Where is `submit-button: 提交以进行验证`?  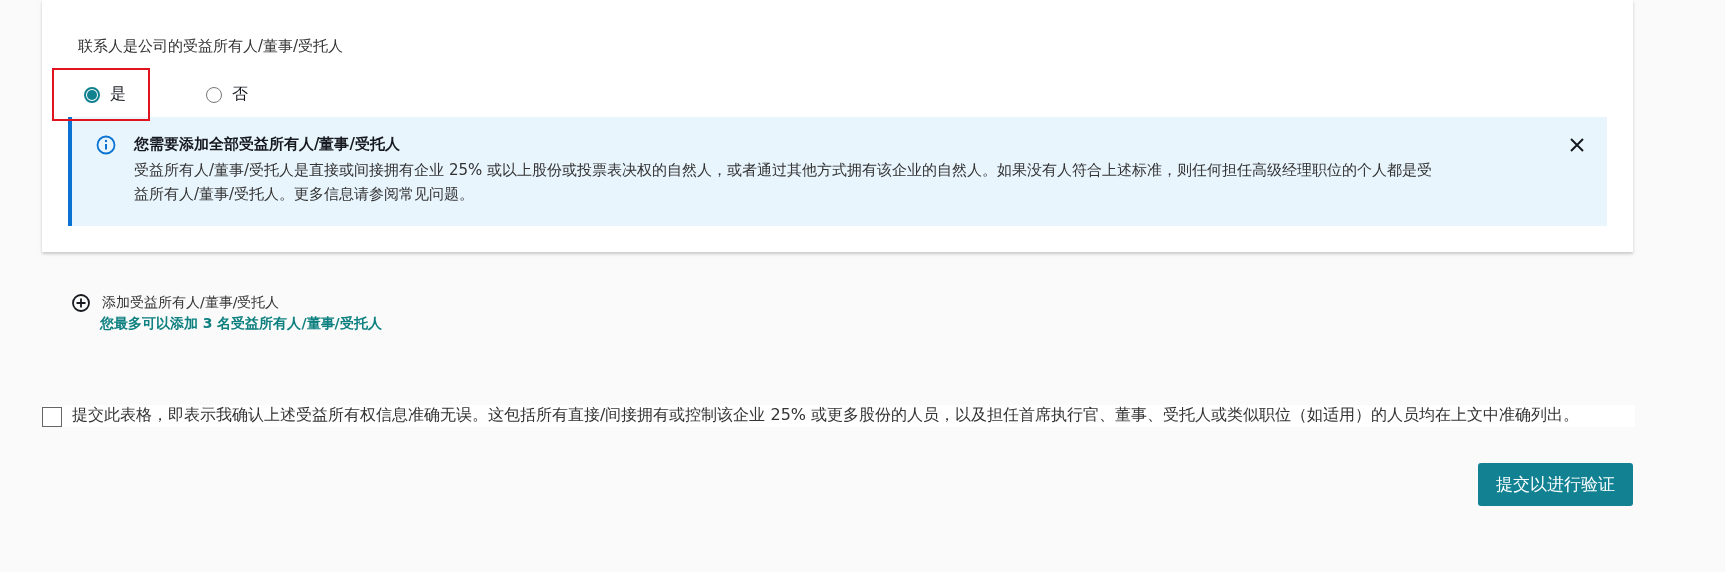
submit-button: 提交以进行验证 is located at coordinates (1555, 484).